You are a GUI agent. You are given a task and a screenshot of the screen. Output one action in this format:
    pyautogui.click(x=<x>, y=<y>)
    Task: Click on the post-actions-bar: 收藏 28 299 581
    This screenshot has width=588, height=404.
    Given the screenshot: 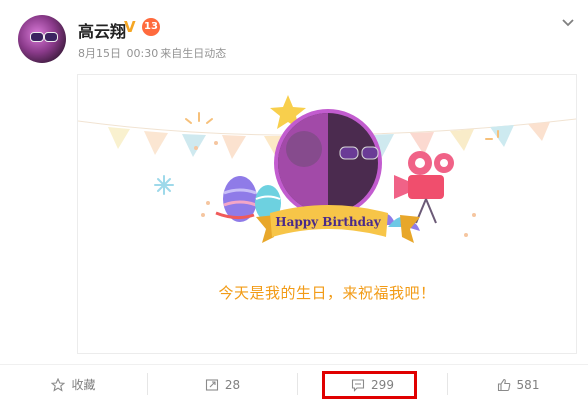 What is the action you would take?
    pyautogui.click(x=294, y=384)
    